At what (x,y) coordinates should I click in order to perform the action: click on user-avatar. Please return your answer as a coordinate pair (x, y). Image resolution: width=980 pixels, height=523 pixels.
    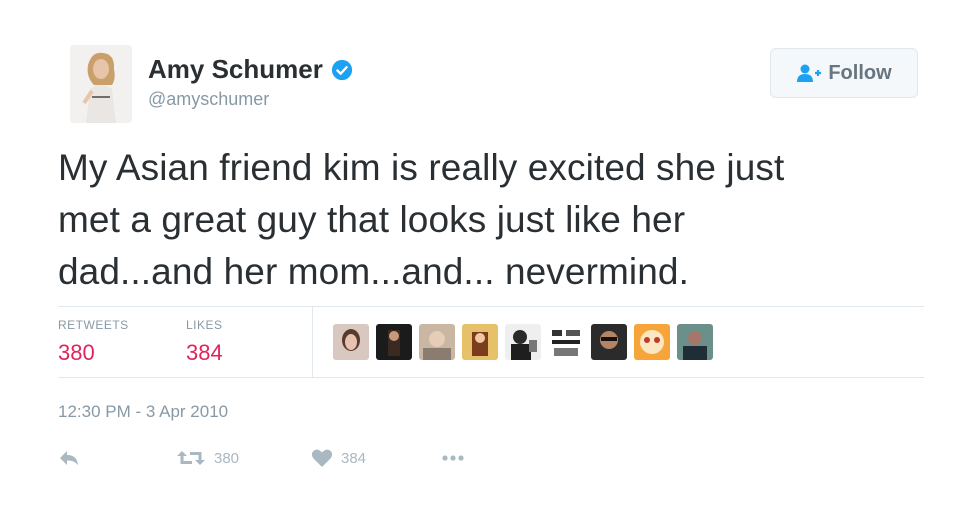
    Looking at the image, I should click on (101, 84).